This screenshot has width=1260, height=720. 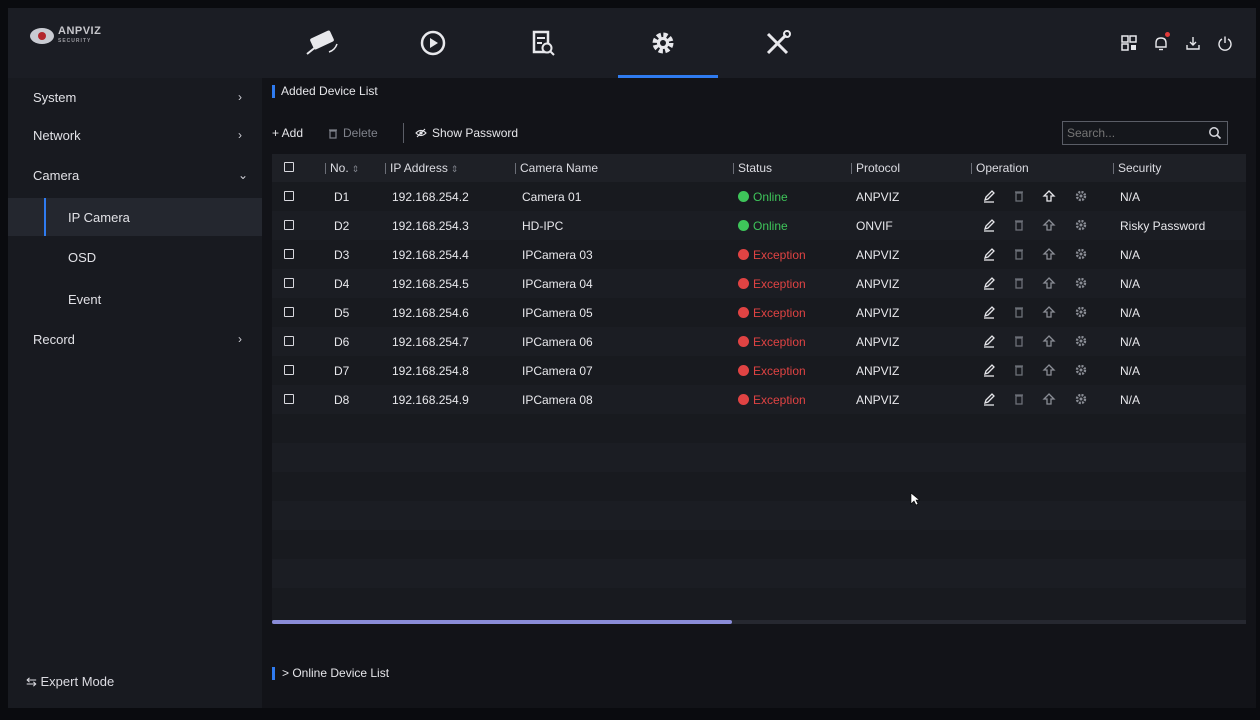 I want to click on online-device-list-toggle: > Online Device List, so click(x=330, y=673).